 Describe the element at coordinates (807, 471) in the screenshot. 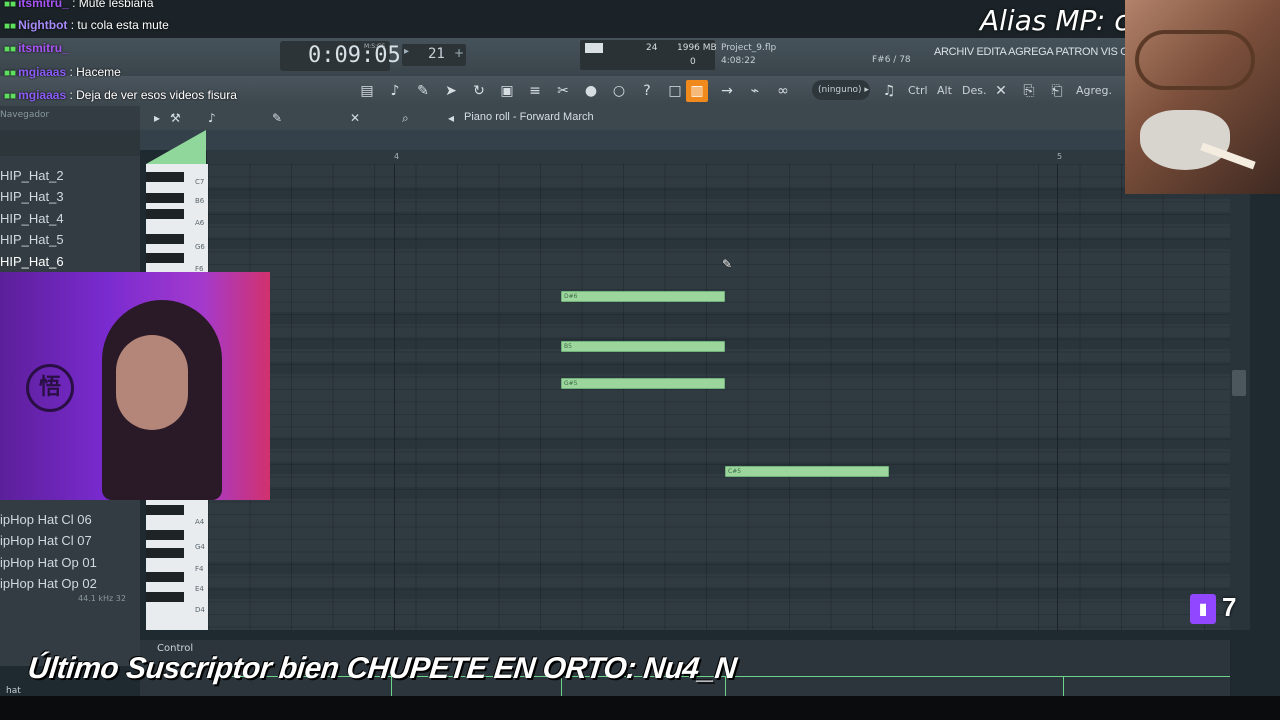

I see `note-c-sharp-5: C#5` at that location.